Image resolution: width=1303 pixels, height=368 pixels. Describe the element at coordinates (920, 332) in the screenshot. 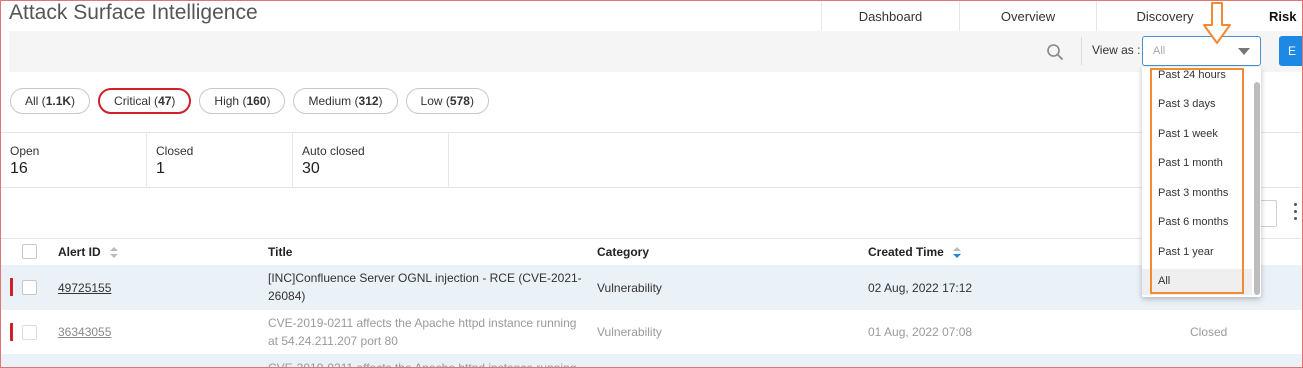

I see `alert-created-time: 01 Aug, 2022 07:08` at that location.